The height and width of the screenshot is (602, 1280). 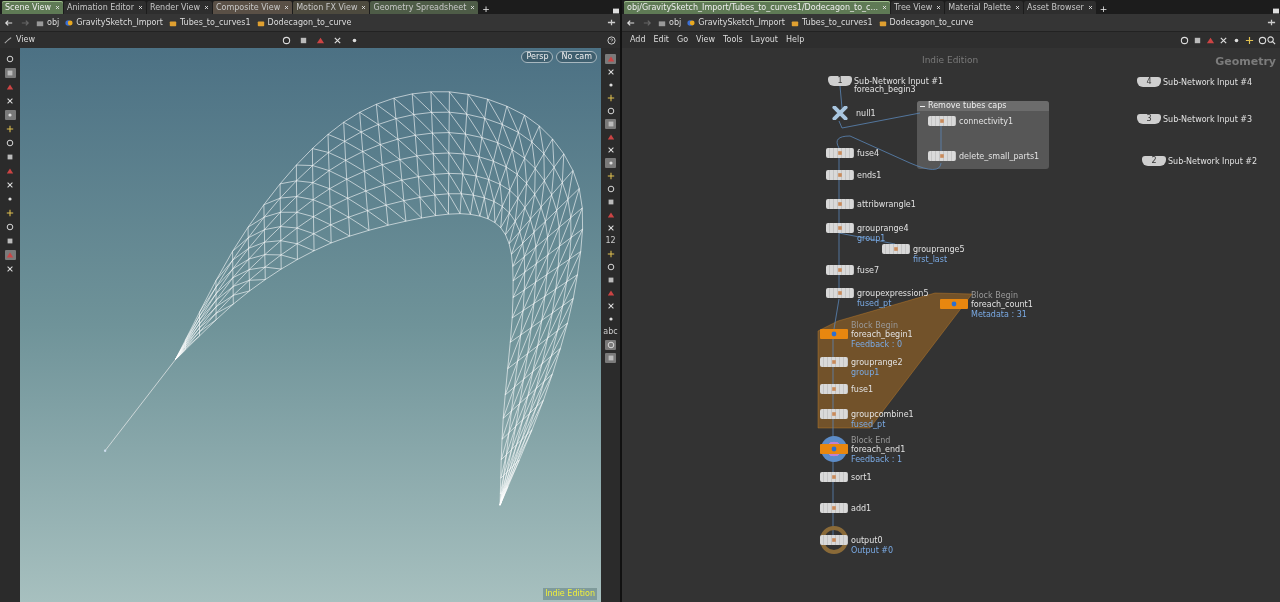 What do you see at coordinates (1154, 161) in the screenshot?
I see `input-node: 2` at bounding box center [1154, 161].